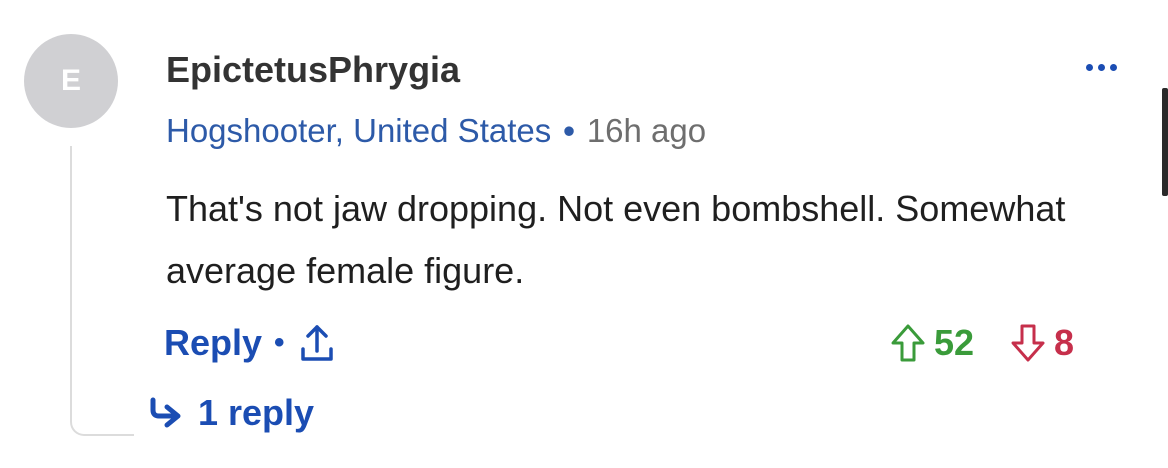 The width and height of the screenshot is (1168, 468). What do you see at coordinates (1028, 343) in the screenshot?
I see `arrow-down-icon` at bounding box center [1028, 343].